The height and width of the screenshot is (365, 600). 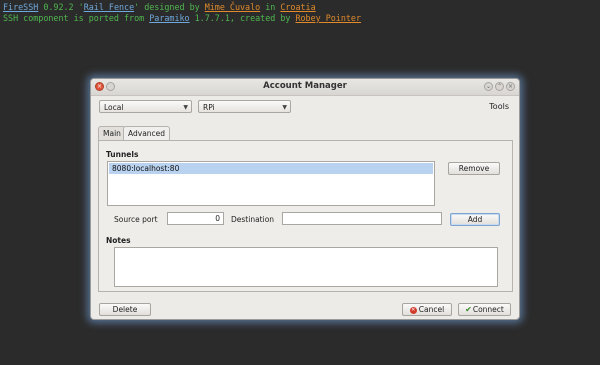 I want to click on delete-button: Delete, so click(x=125, y=309).